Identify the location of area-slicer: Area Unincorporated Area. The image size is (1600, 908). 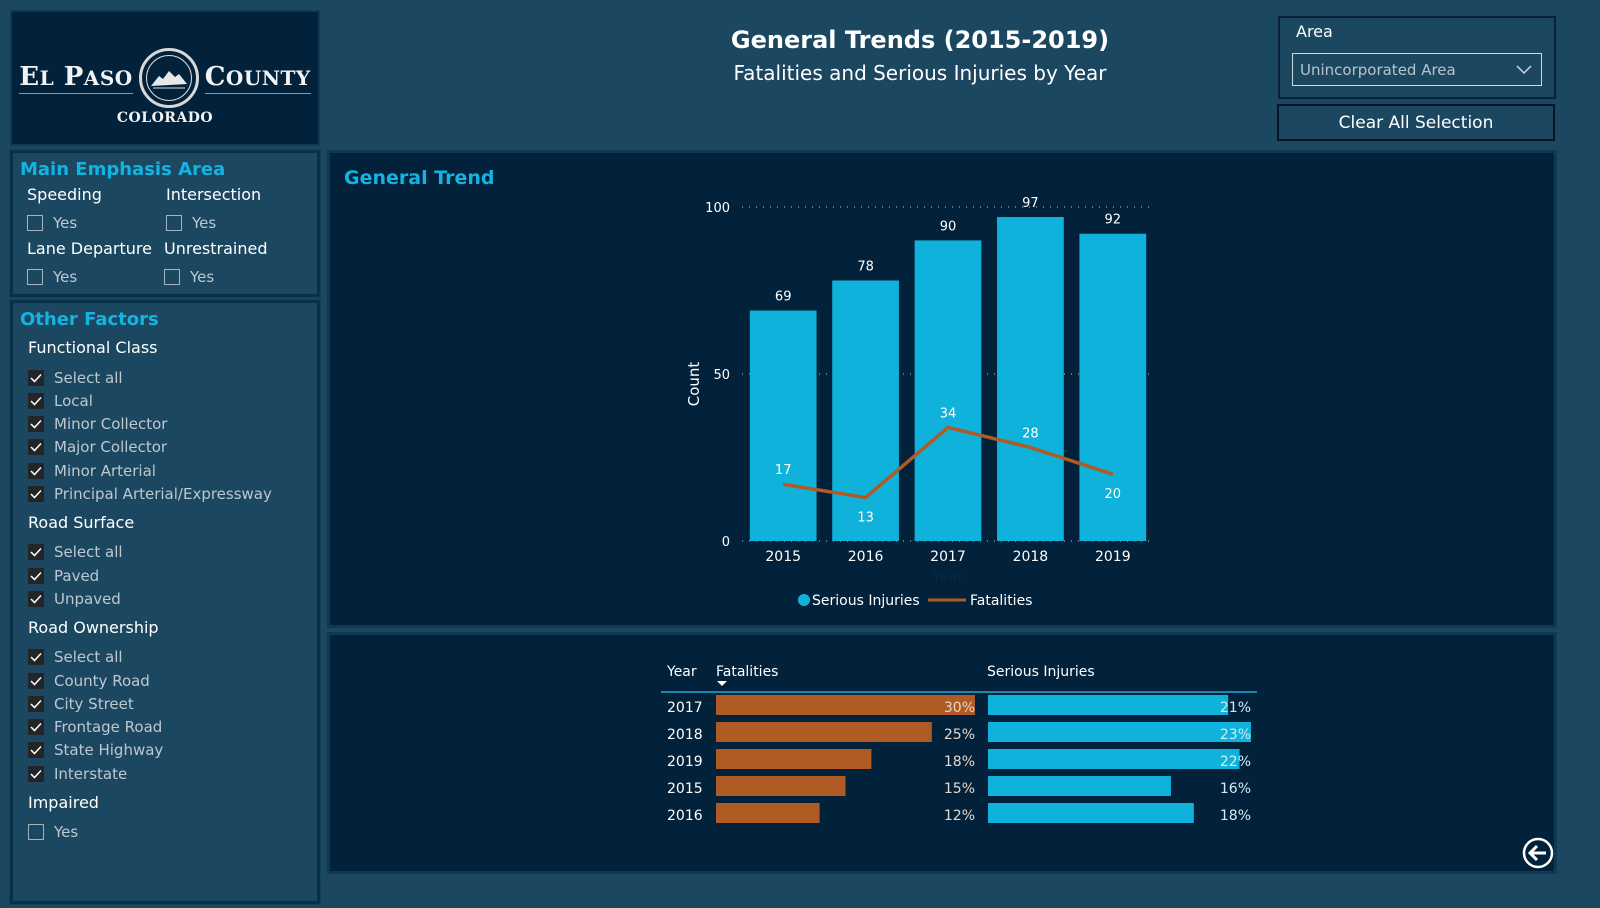
(1417, 57).